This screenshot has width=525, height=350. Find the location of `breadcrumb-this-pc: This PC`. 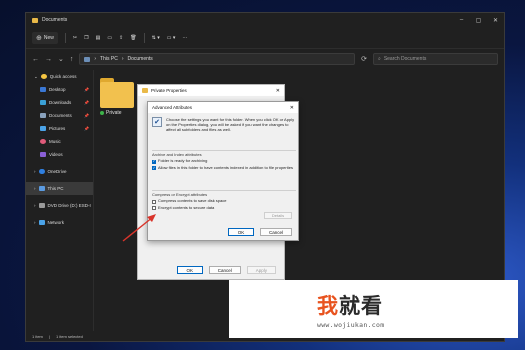

breadcrumb-this-pc: This PC is located at coordinates (109, 59).